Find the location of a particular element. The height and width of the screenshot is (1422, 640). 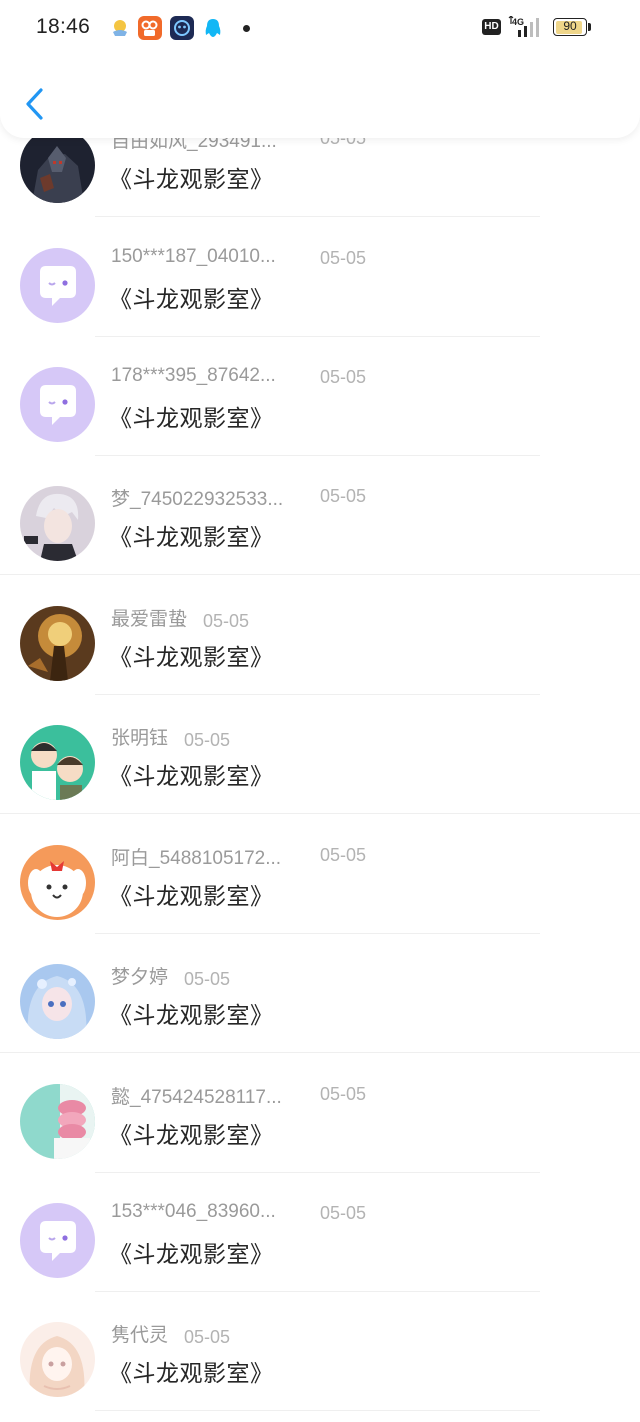

message-row: 153***046_83960... 05-05 《斗龙观影室》 is located at coordinates (320, 1232).